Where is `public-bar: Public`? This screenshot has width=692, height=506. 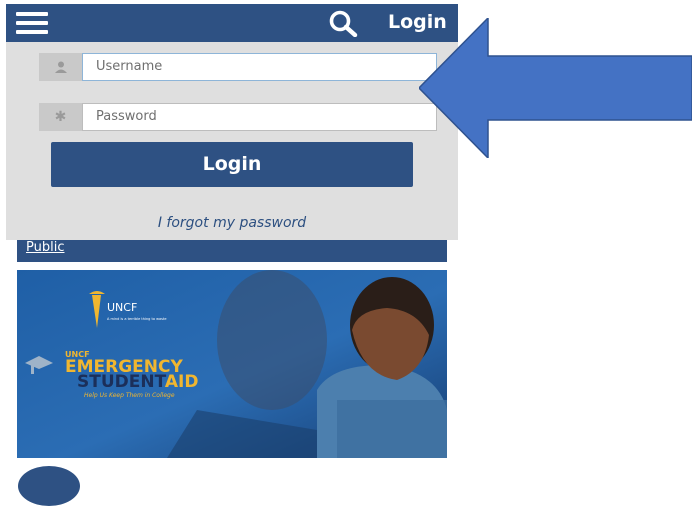
public-bar: Public is located at coordinates (232, 251).